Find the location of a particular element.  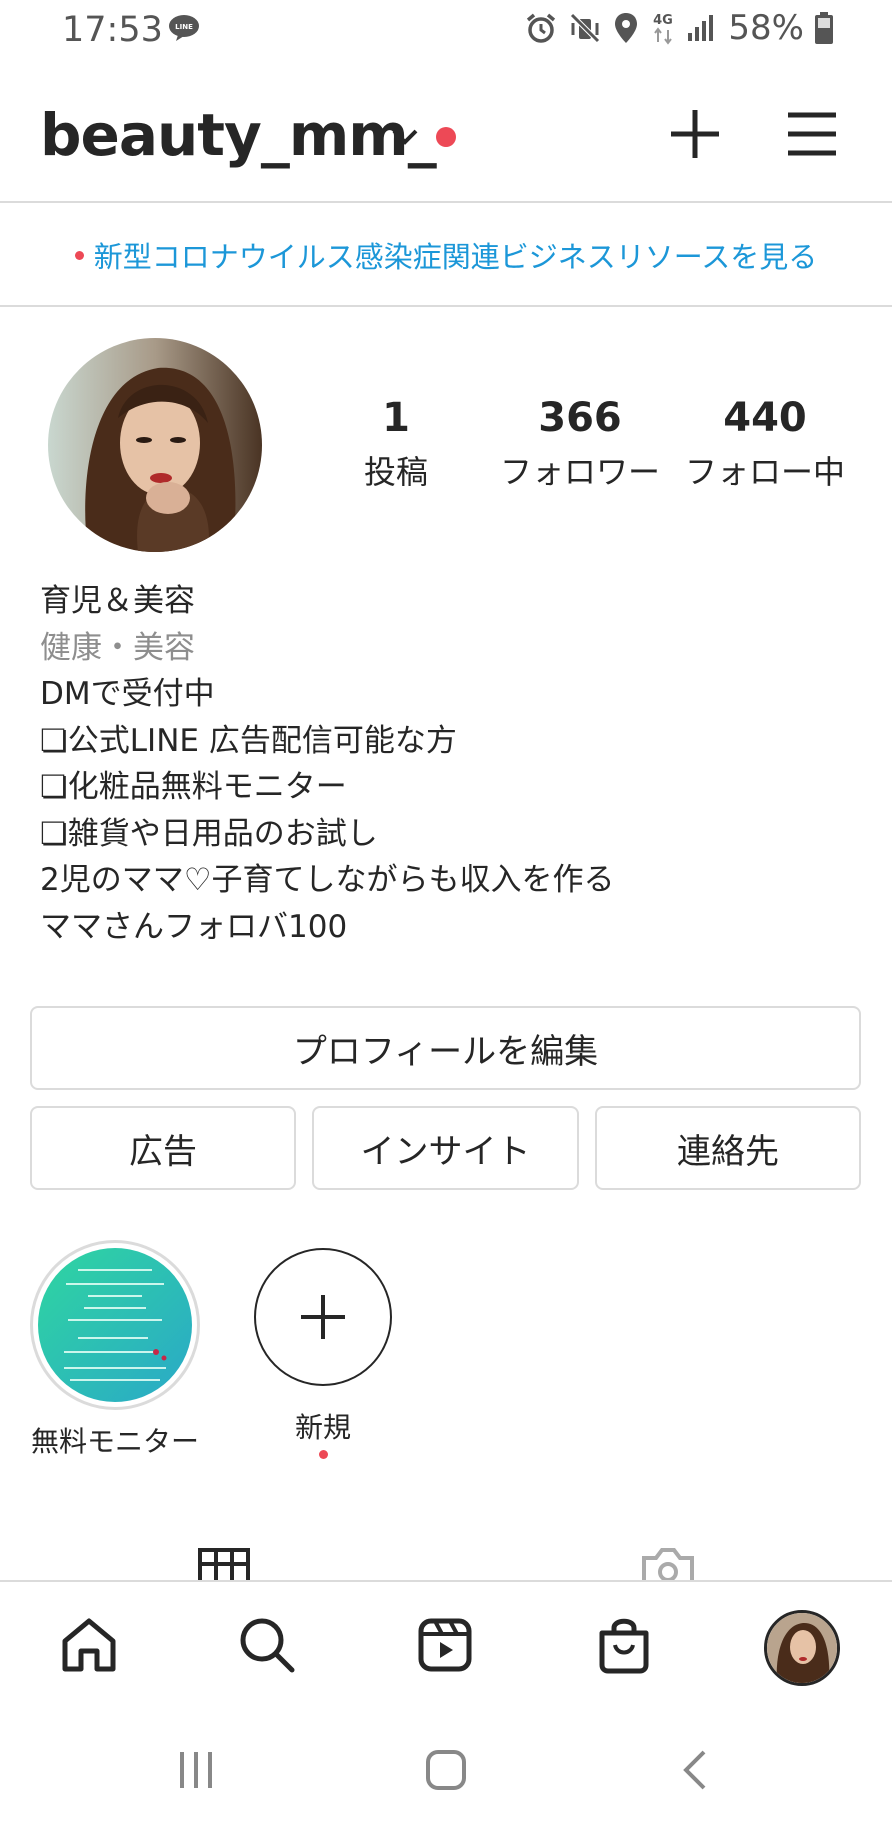

profile-tab-avatar is located at coordinates (802, 1648).